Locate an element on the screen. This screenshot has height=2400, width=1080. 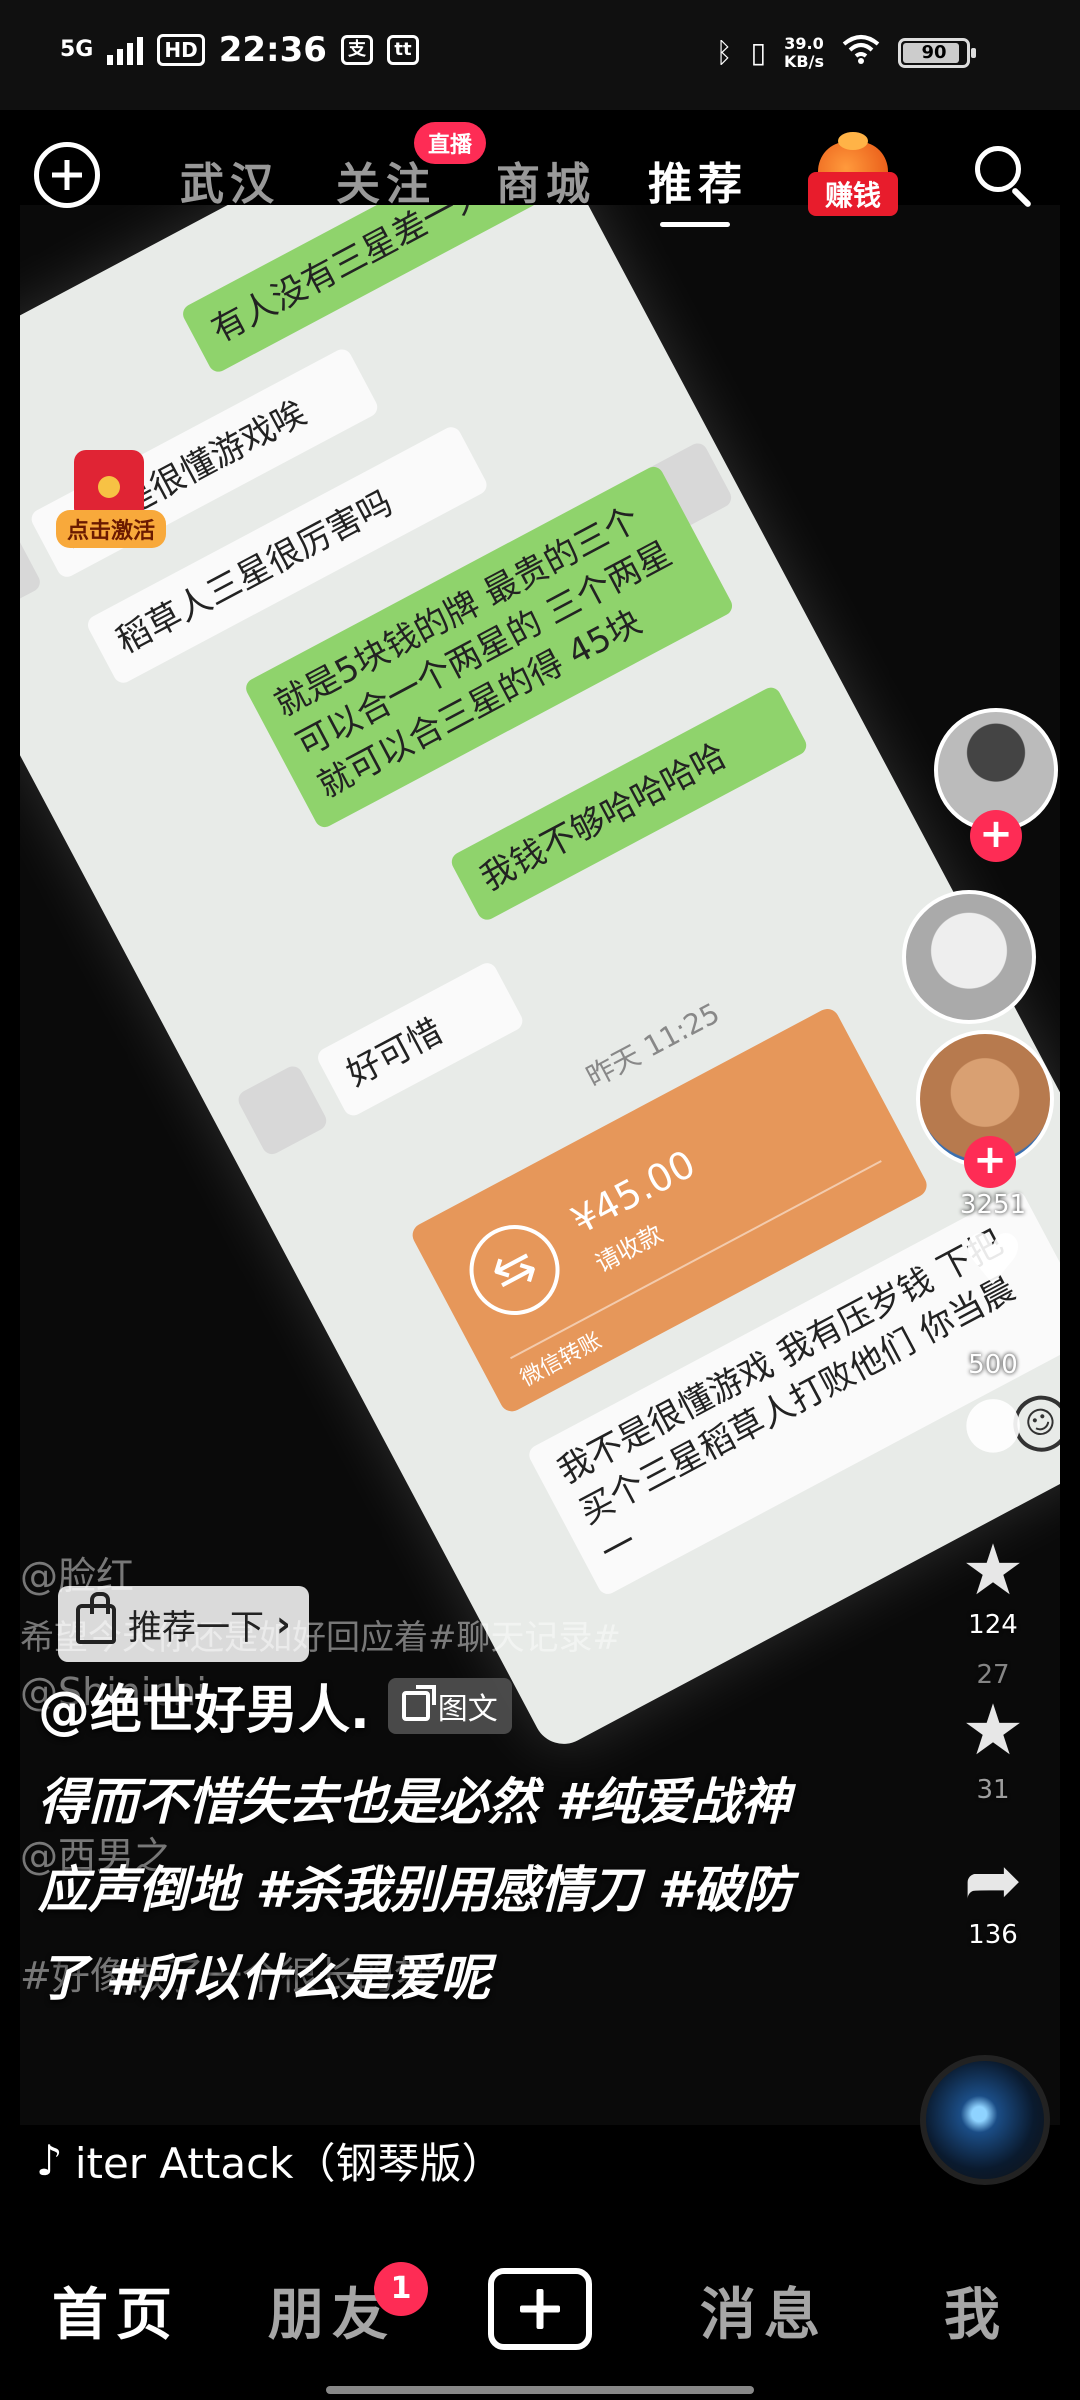
author-row: @绝世好男人. 图文 is located at coordinates (275, 1705).